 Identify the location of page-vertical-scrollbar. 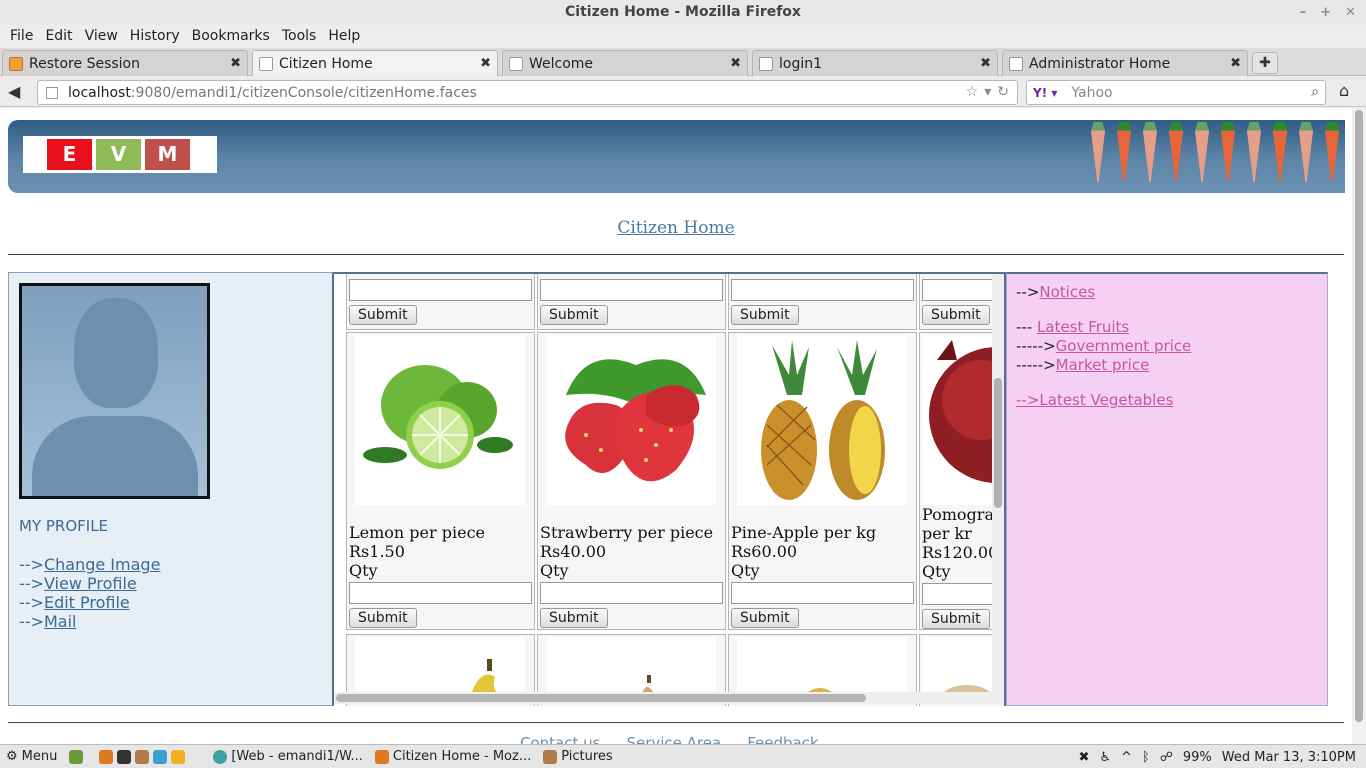
(1359, 426).